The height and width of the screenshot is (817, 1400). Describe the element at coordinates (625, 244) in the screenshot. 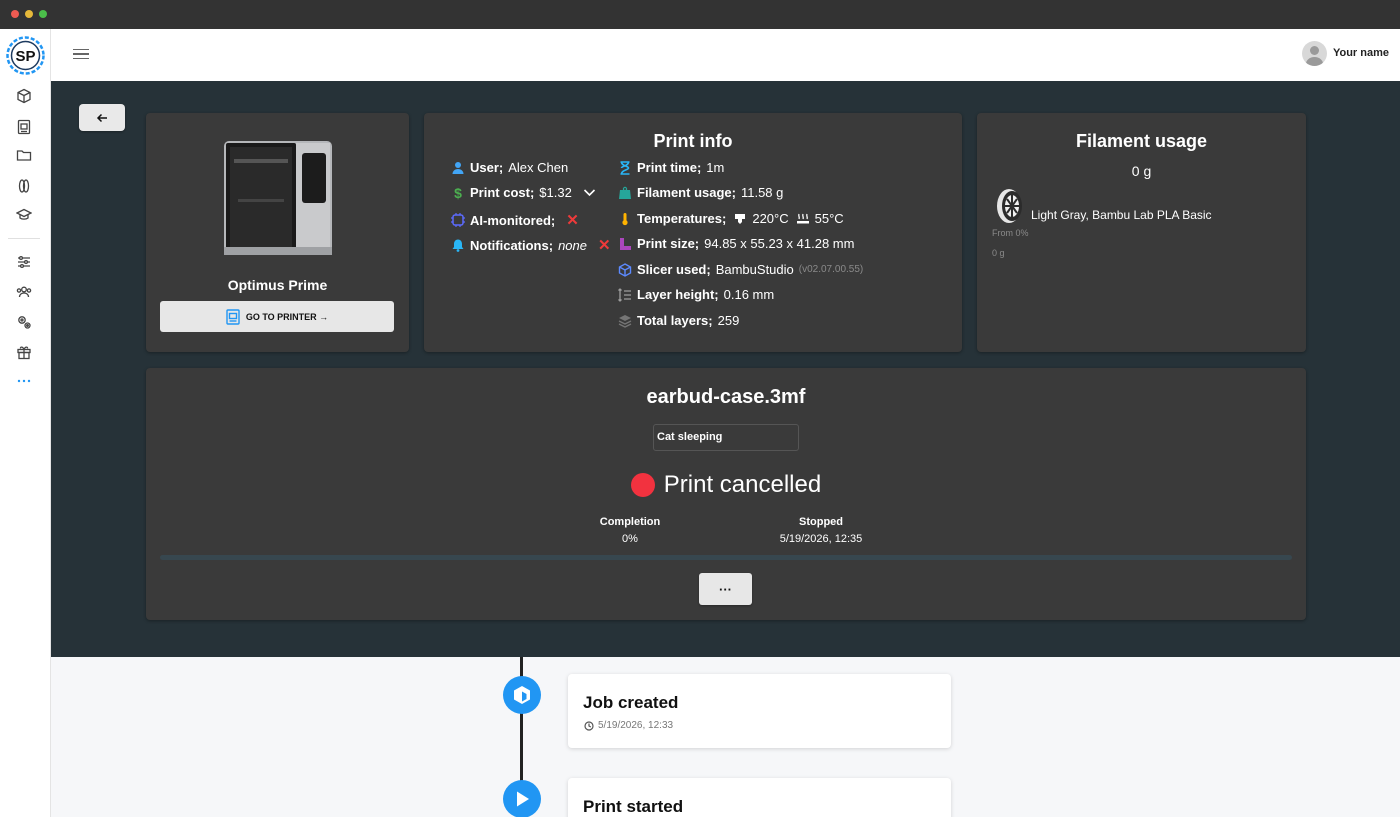

I see `ruler-icon` at that location.